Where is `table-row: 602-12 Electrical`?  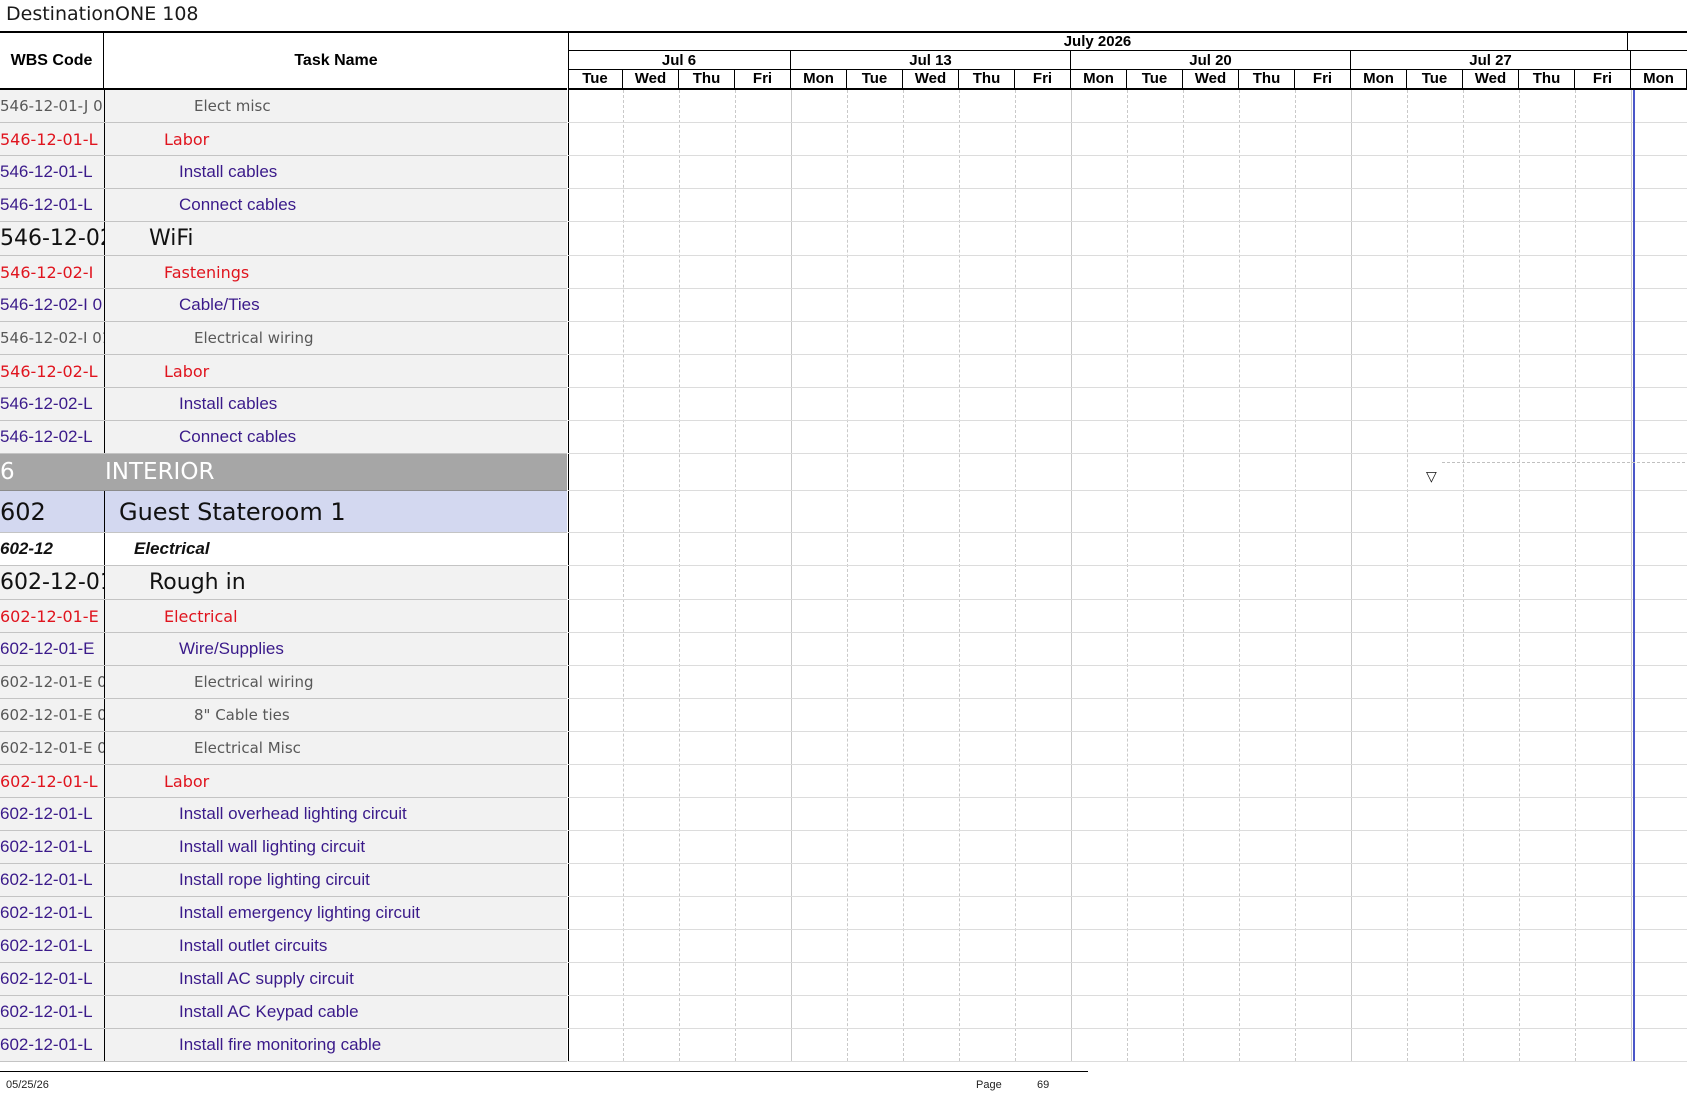 table-row: 602-12 Electrical is located at coordinates (283, 549).